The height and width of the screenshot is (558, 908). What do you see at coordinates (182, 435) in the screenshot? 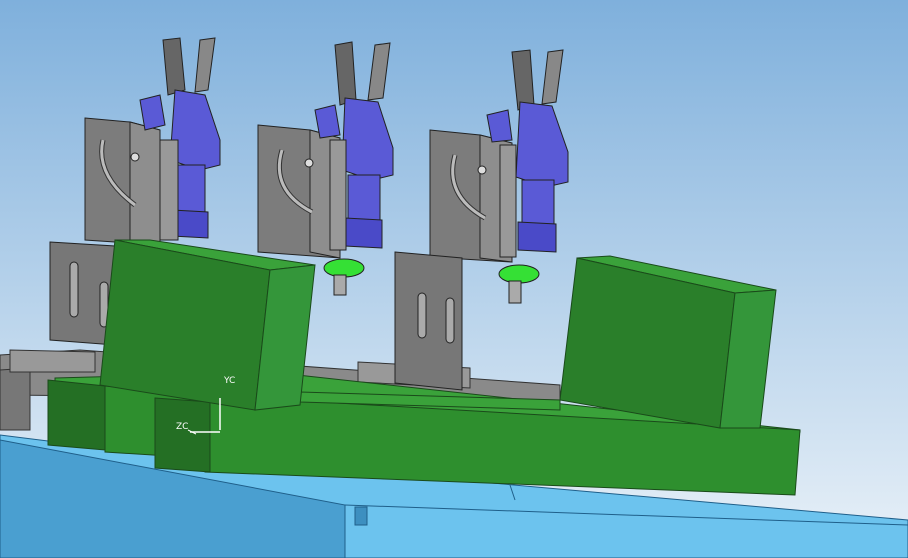
I see `base-pocket` at bounding box center [182, 435].